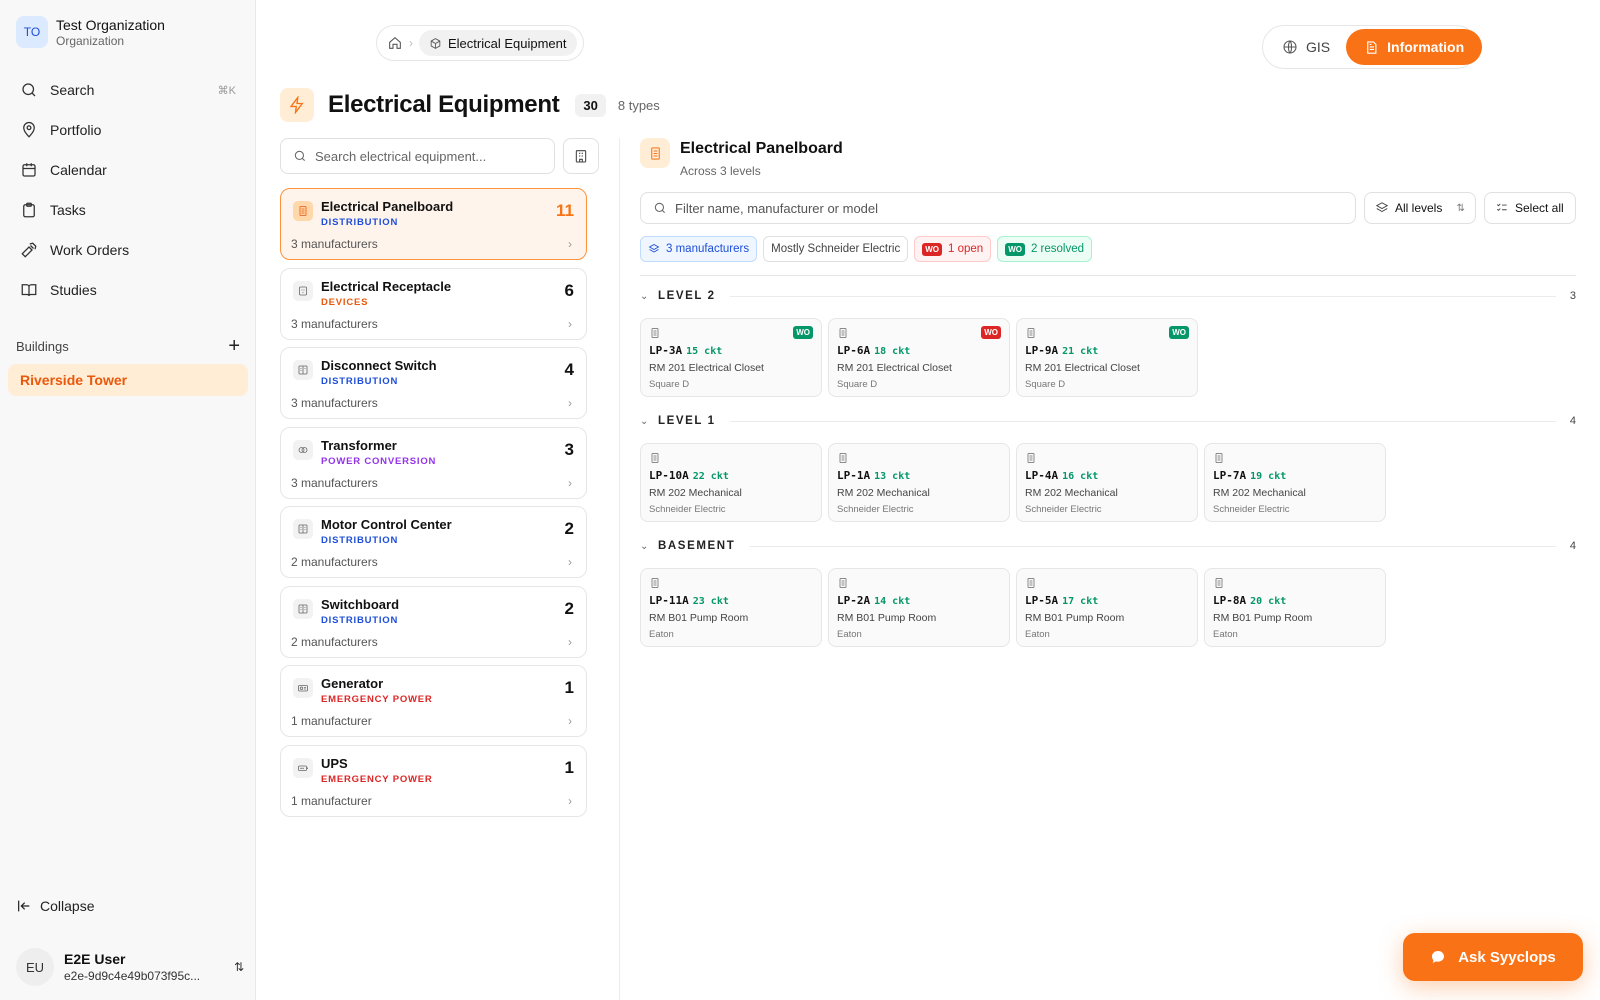 The height and width of the screenshot is (1000, 1600). What do you see at coordinates (128, 290) in the screenshot?
I see `nav-item-studies: Studies` at bounding box center [128, 290].